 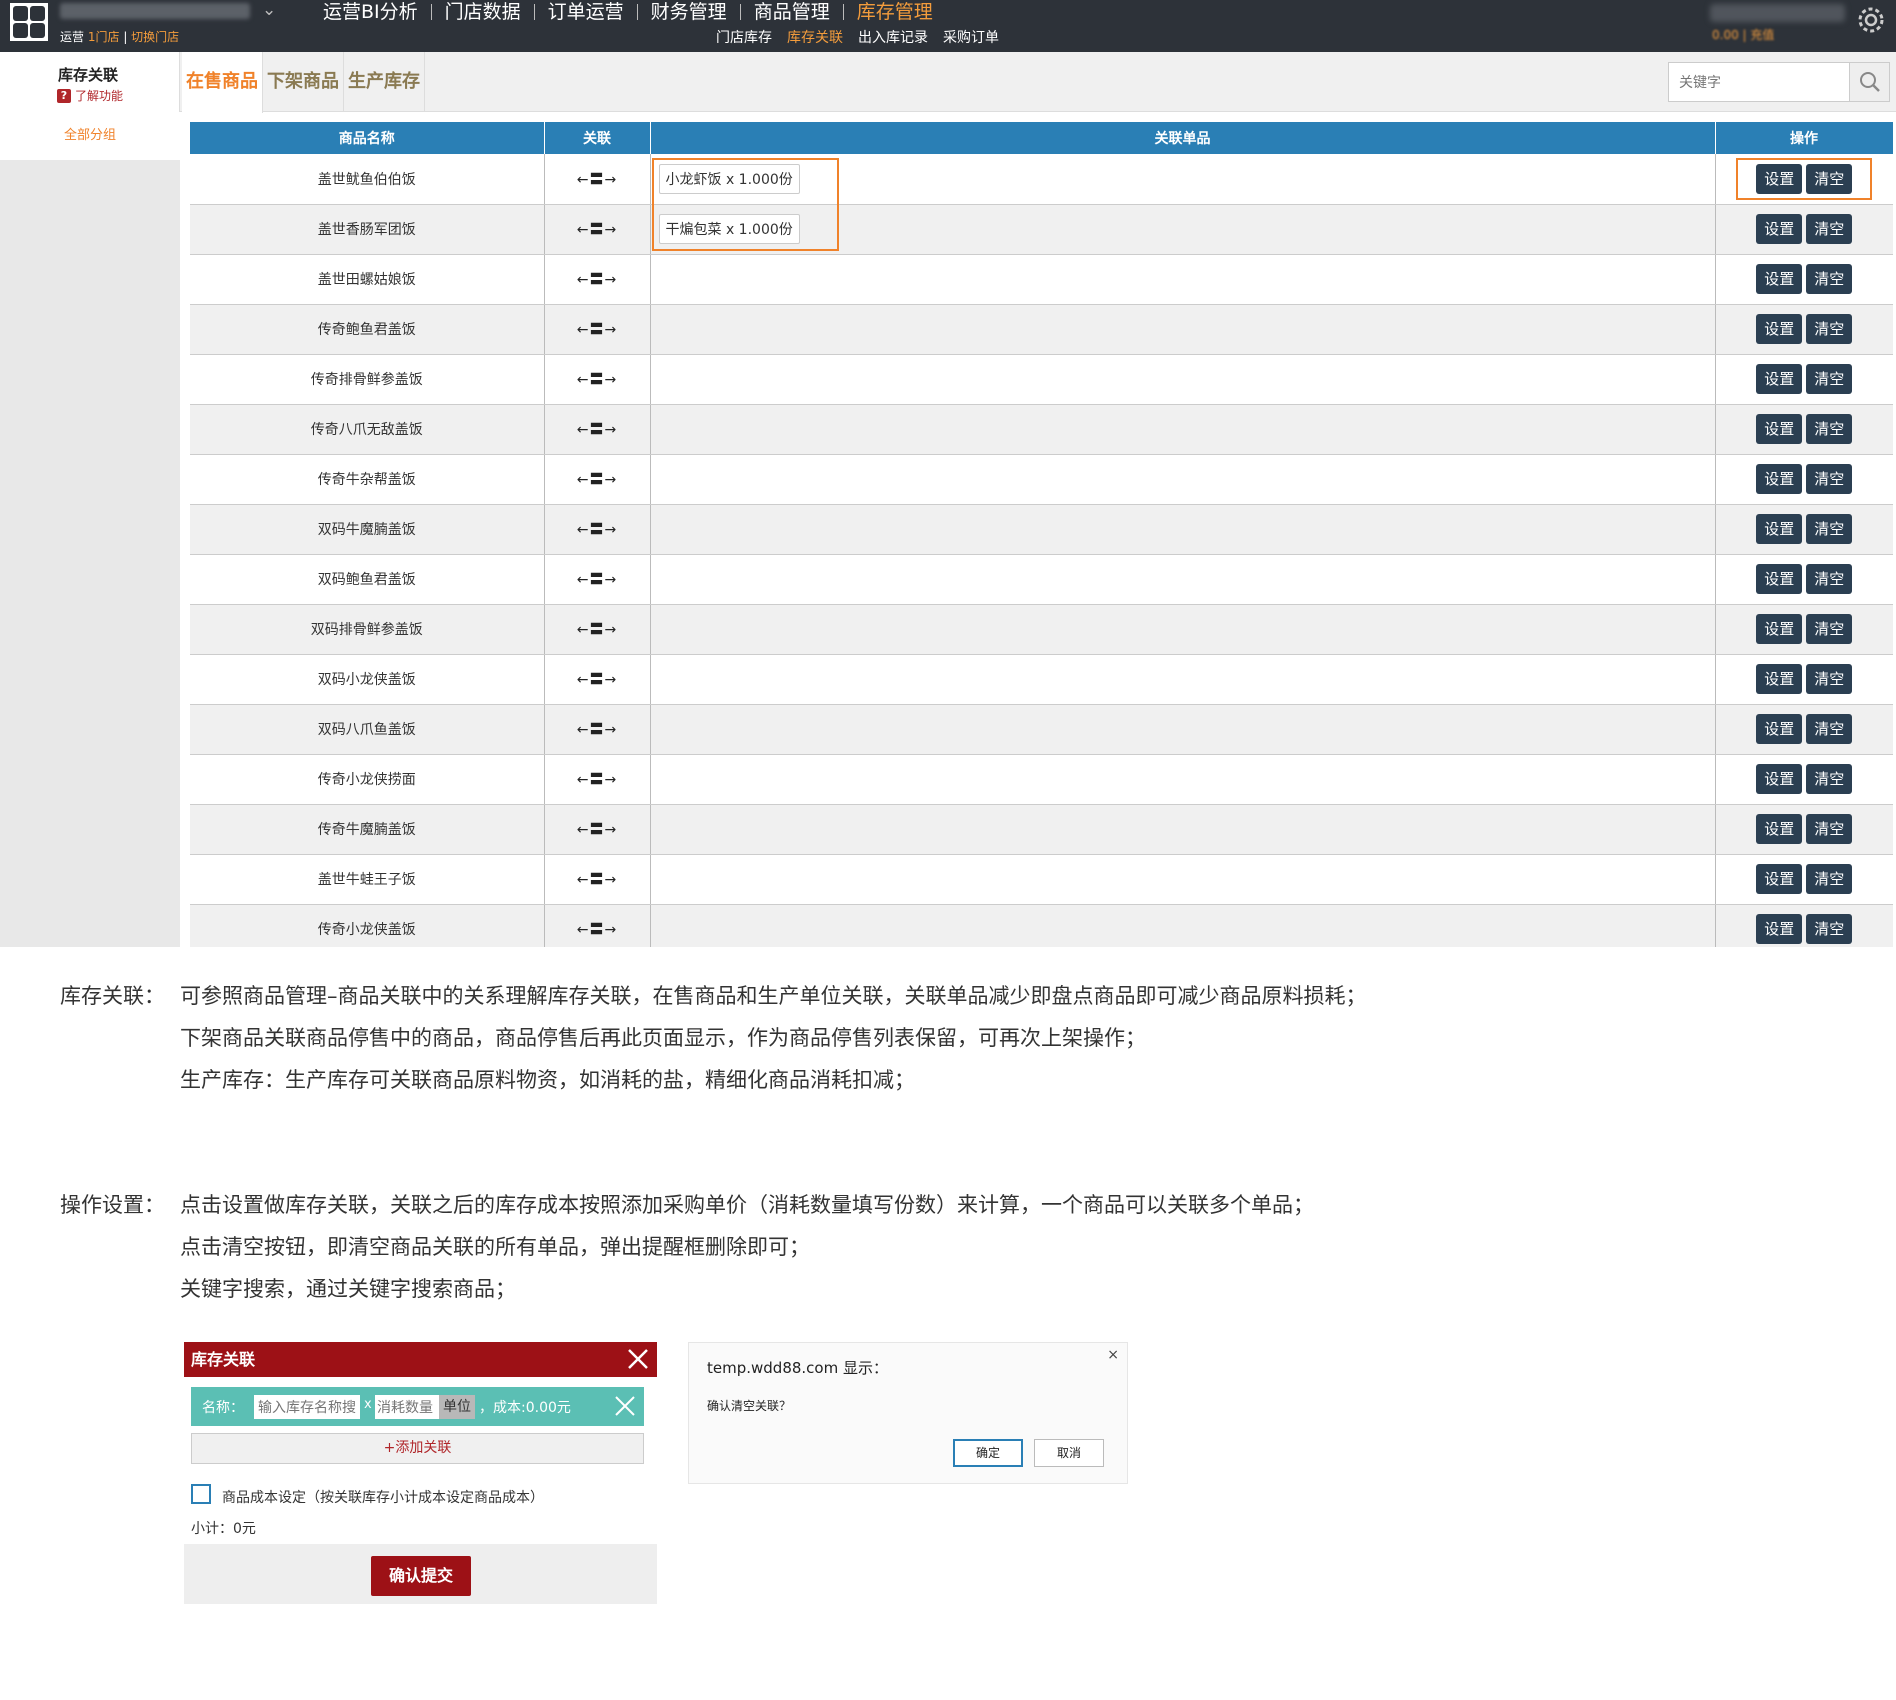 What do you see at coordinates (367, 138) in the screenshot?
I see `col-header-name: 商品名称` at bounding box center [367, 138].